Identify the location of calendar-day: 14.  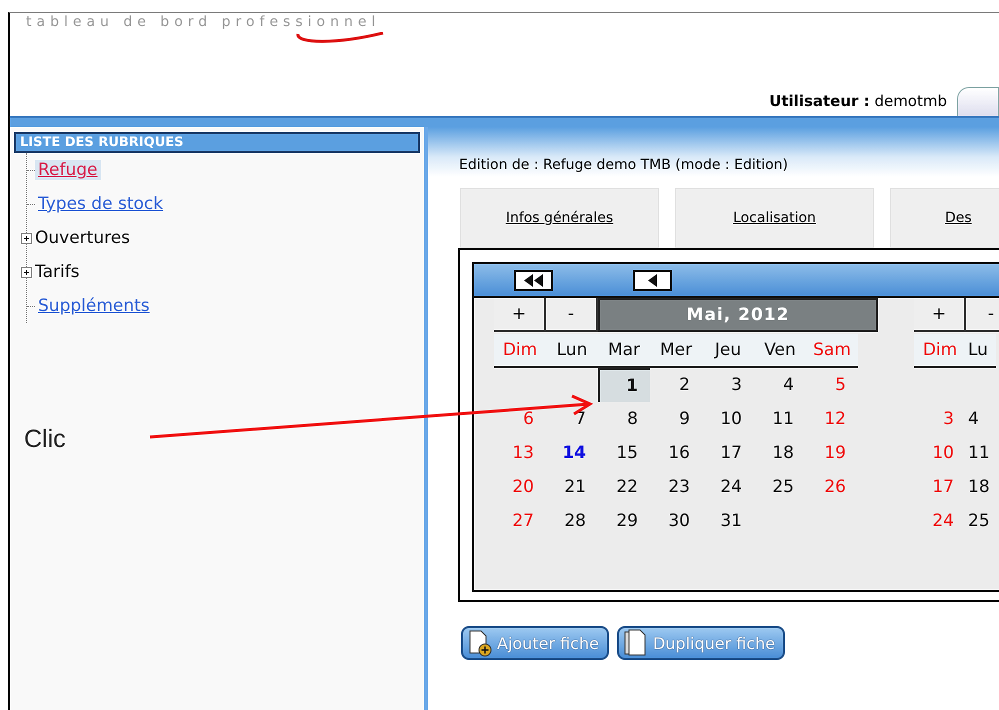
(572, 453).